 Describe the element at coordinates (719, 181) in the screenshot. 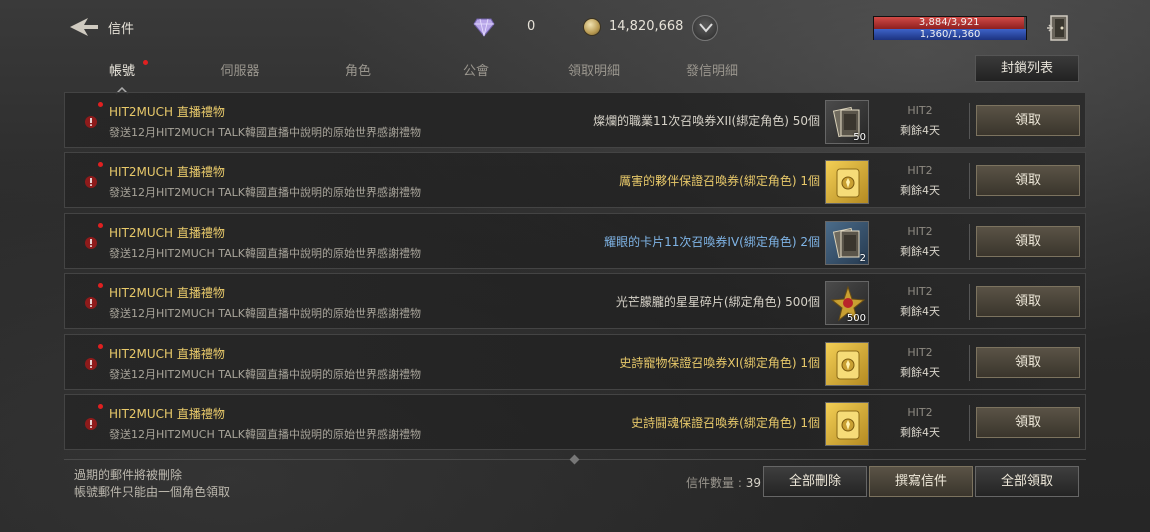

I see `reward-name: 厲害的夥伴保證召喚券(綁定角色) 1個` at that location.